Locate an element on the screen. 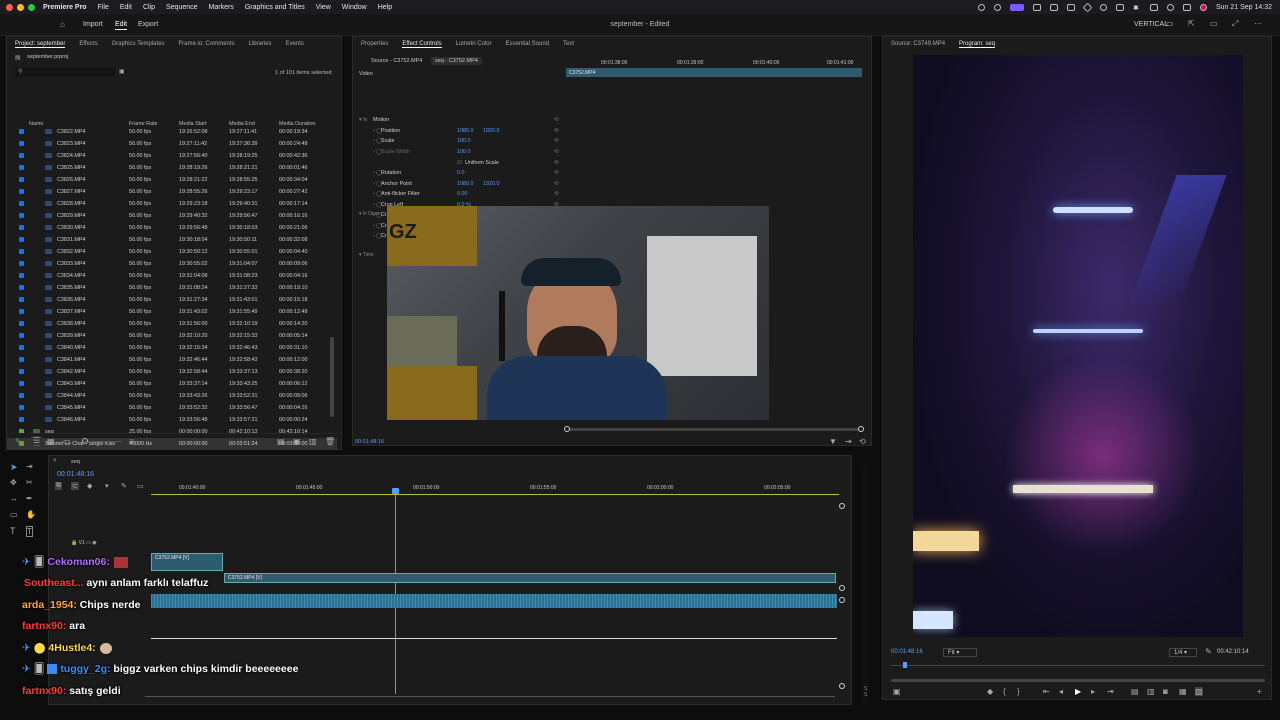 The height and width of the screenshot is (720, 1280). uniform-scale-checkbox: ☑ is located at coordinates (459, 163).